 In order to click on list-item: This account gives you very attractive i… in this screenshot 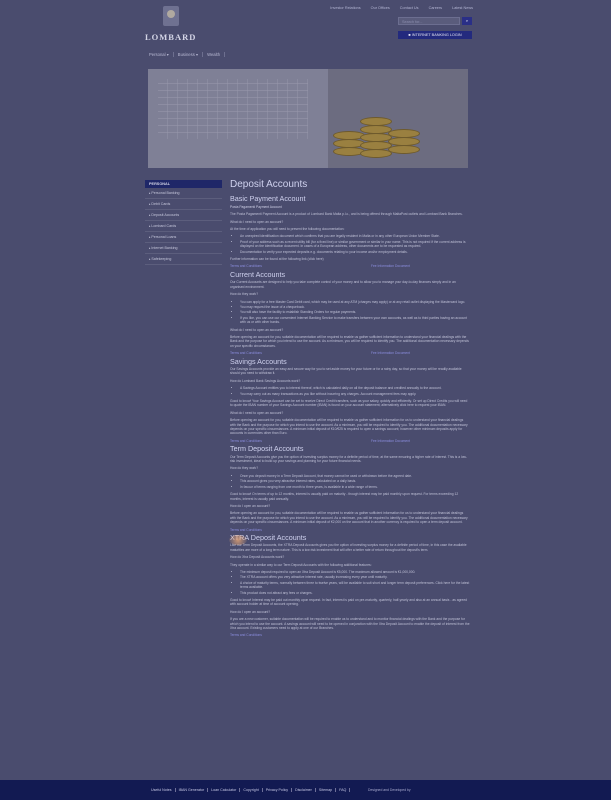, I will do `click(355, 481)`.